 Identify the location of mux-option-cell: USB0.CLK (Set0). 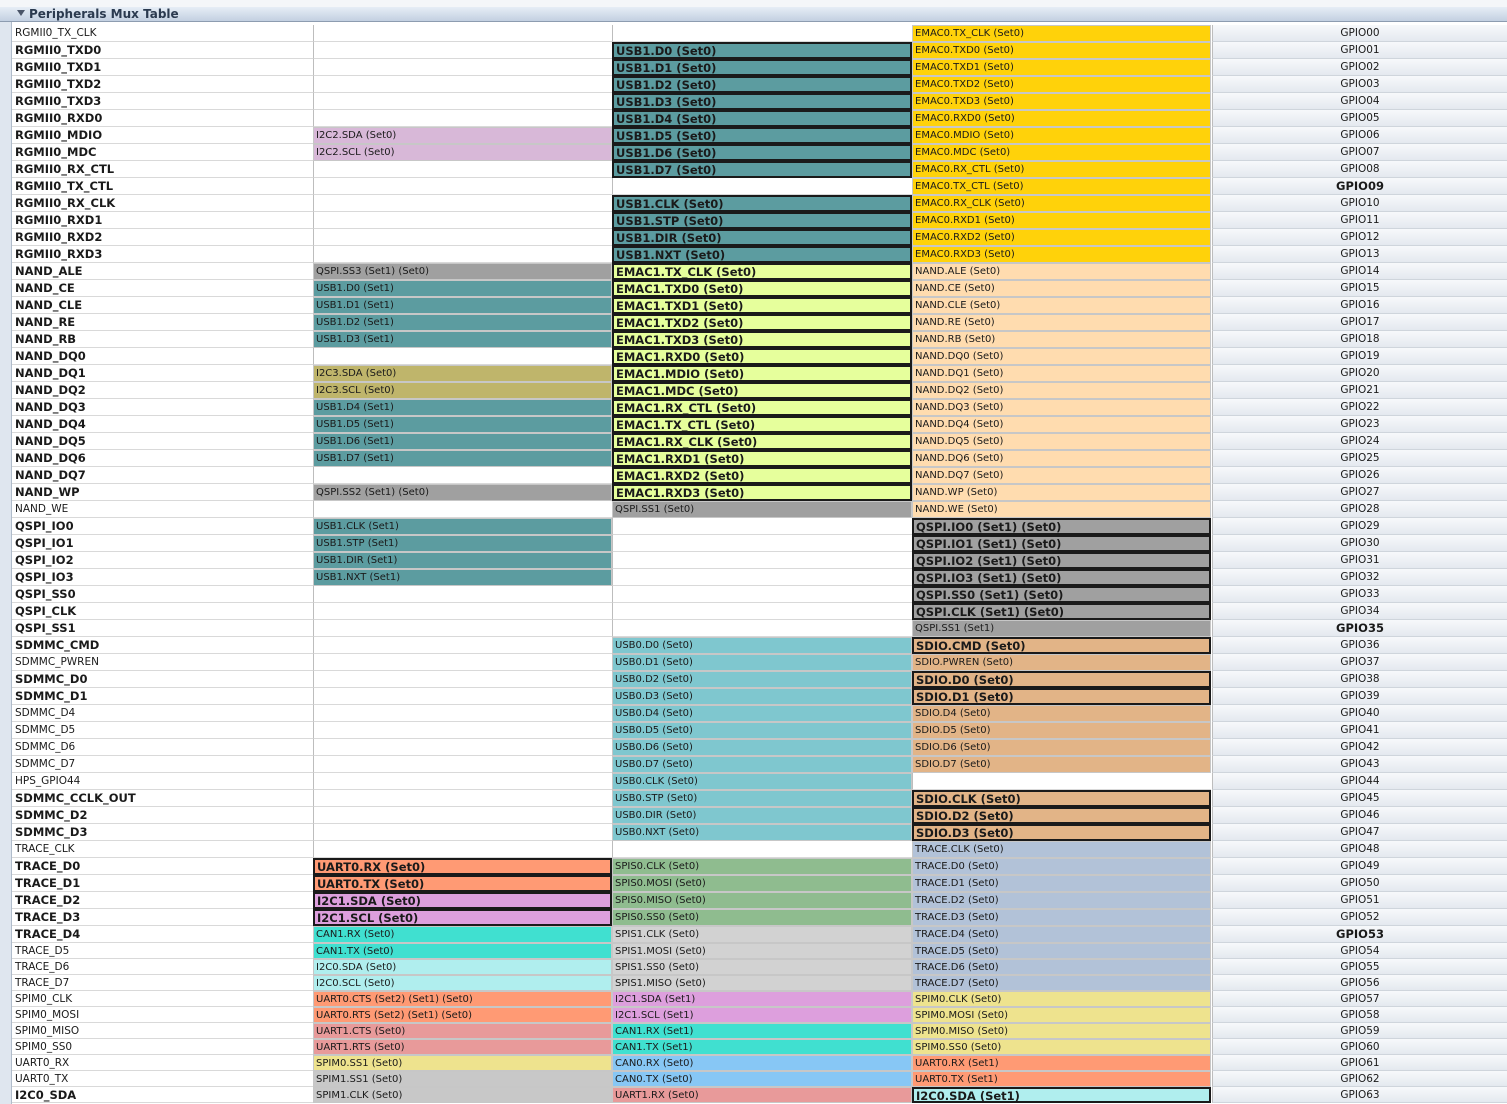
(762, 781).